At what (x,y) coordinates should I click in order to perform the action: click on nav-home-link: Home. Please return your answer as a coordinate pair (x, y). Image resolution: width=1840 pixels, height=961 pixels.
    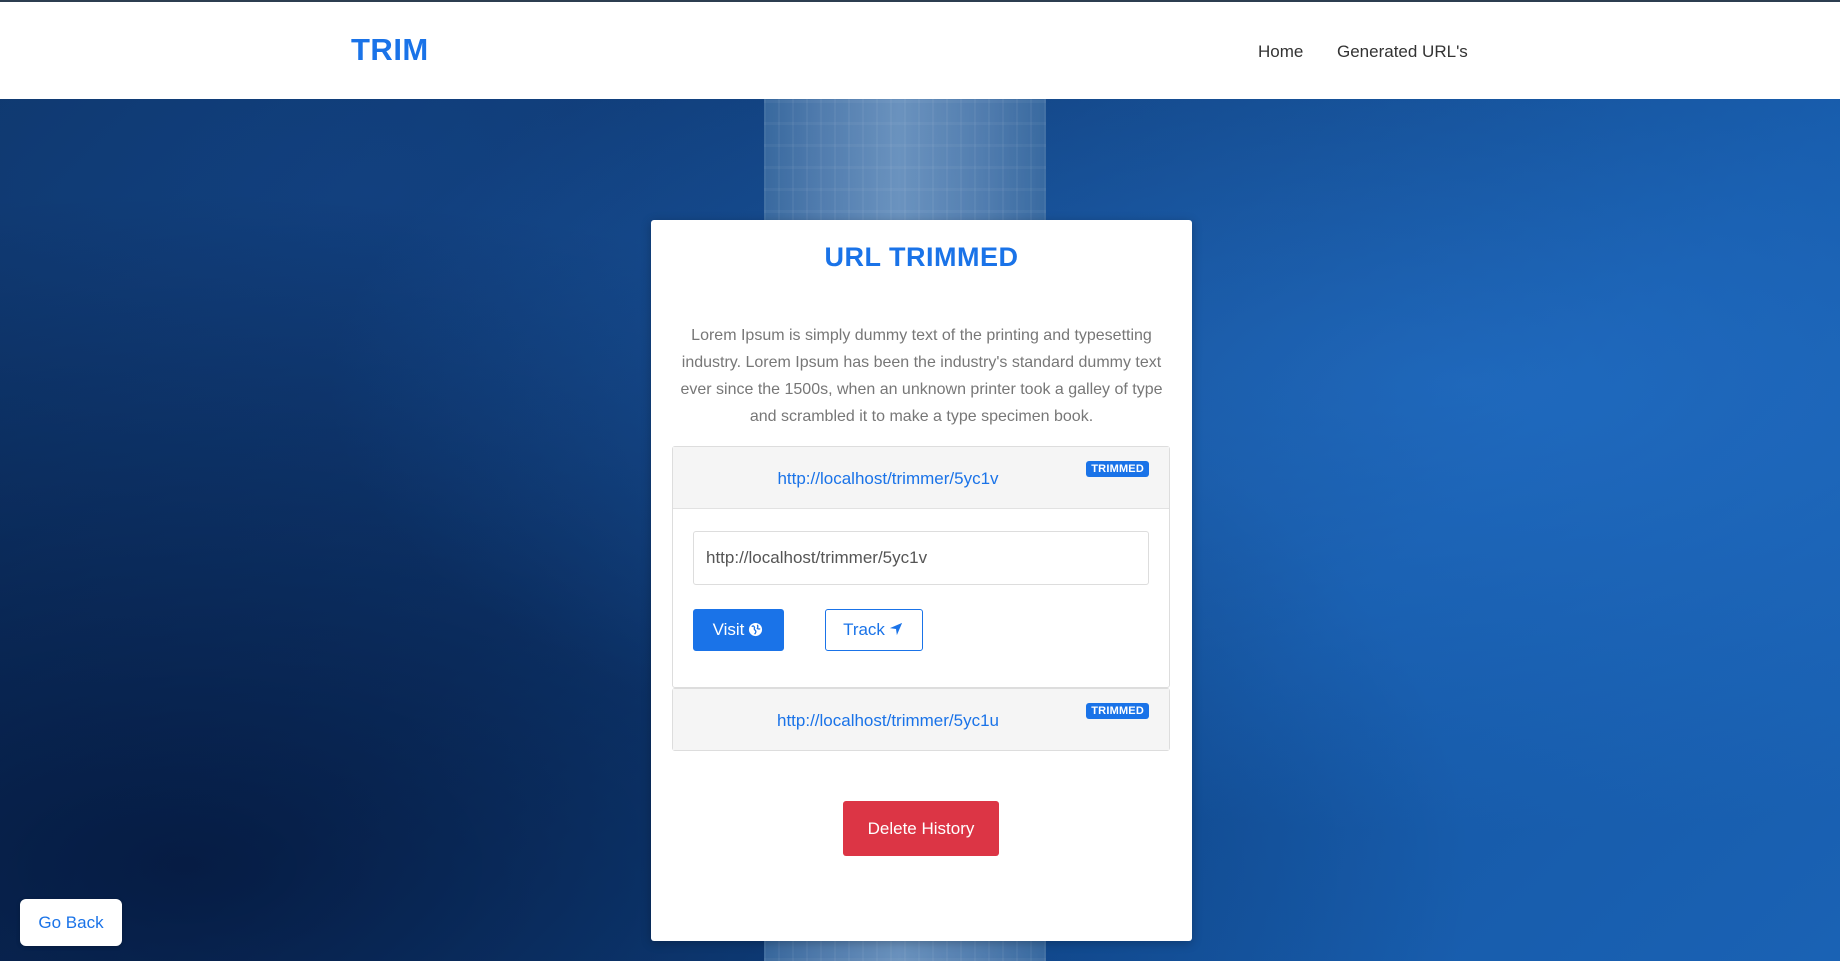
    Looking at the image, I should click on (1280, 52).